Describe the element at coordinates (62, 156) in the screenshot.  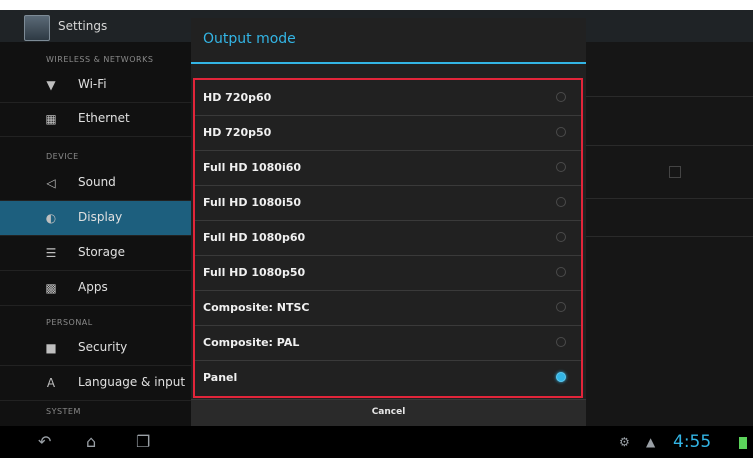
I see `section-header-device: DEVICE` at that location.